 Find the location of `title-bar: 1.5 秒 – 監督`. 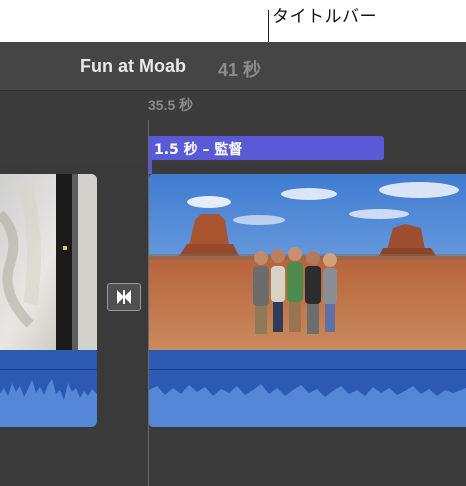

title-bar: 1.5 秒 – 監督 is located at coordinates (266, 148).